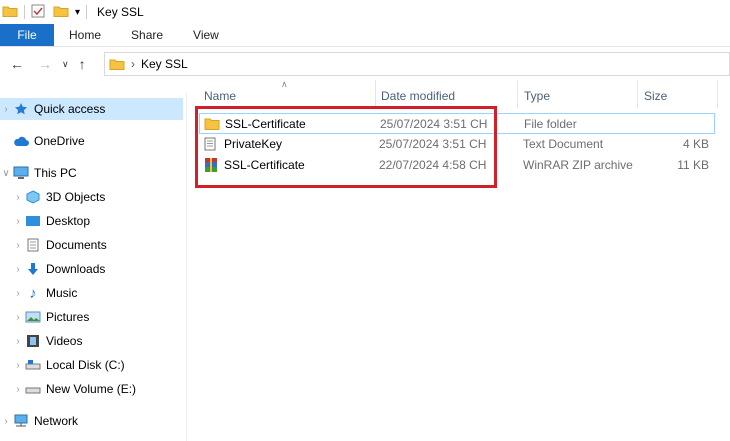 The image size is (730, 441). Describe the element at coordinates (56, 421) in the screenshot. I see `sidebar-item-label: Network` at that location.